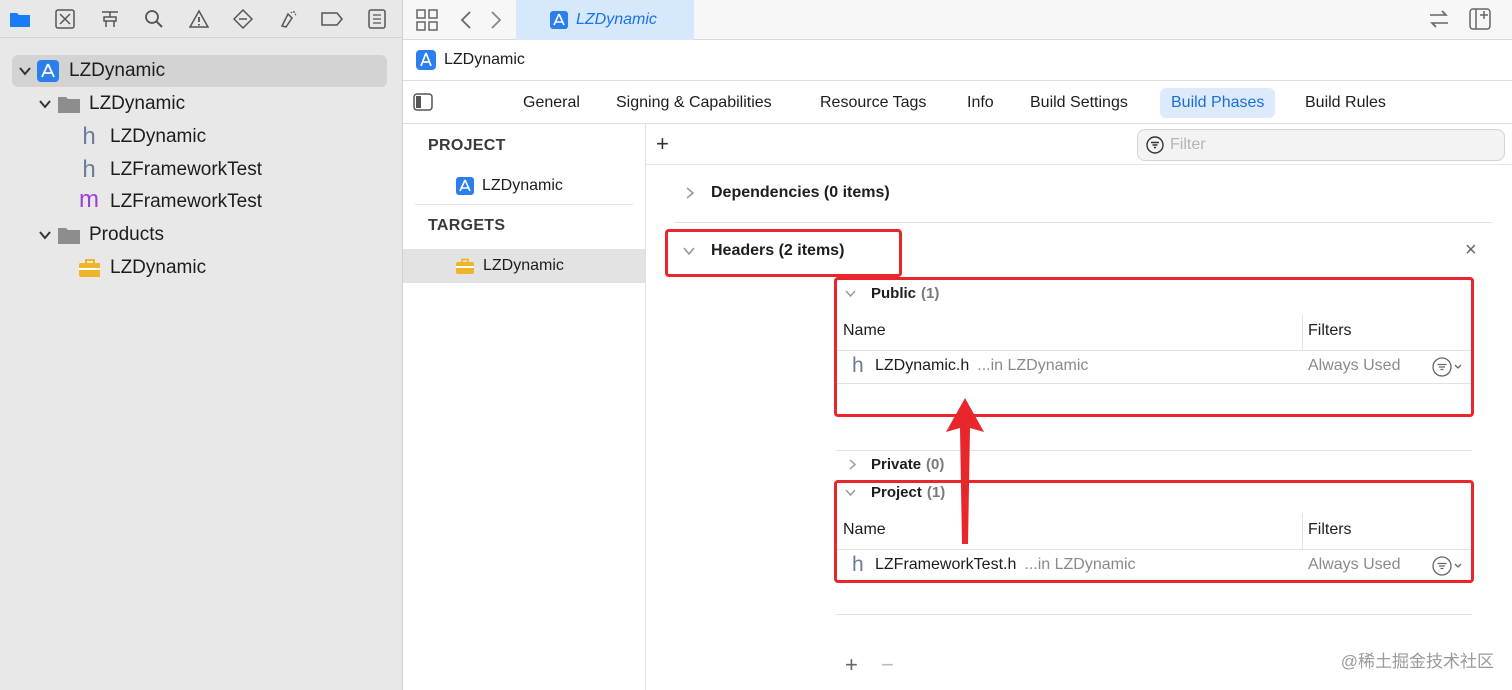 The image size is (1512, 690). I want to click on watermark: @稀土掘金技术社区, so click(1417, 661).